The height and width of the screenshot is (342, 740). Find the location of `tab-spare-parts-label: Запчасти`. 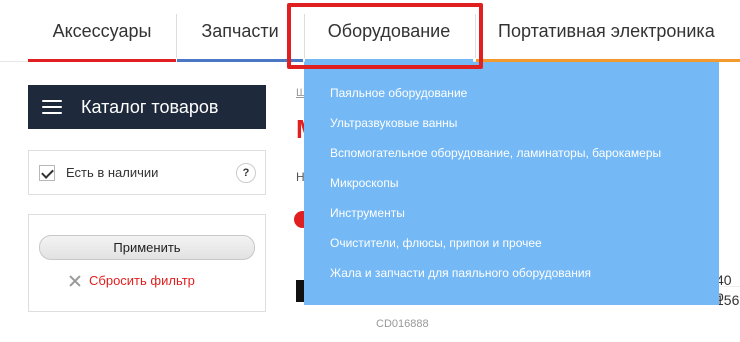

tab-spare-parts-label: Запчасти is located at coordinates (240, 30).